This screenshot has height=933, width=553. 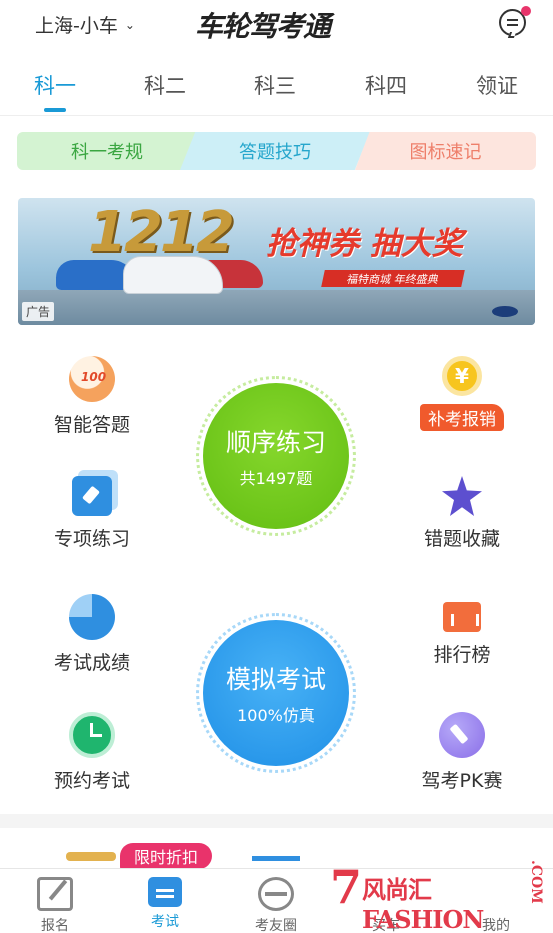 What do you see at coordinates (462, 376) in the screenshot?
I see `yen-coin-icon: ¥` at bounding box center [462, 376].